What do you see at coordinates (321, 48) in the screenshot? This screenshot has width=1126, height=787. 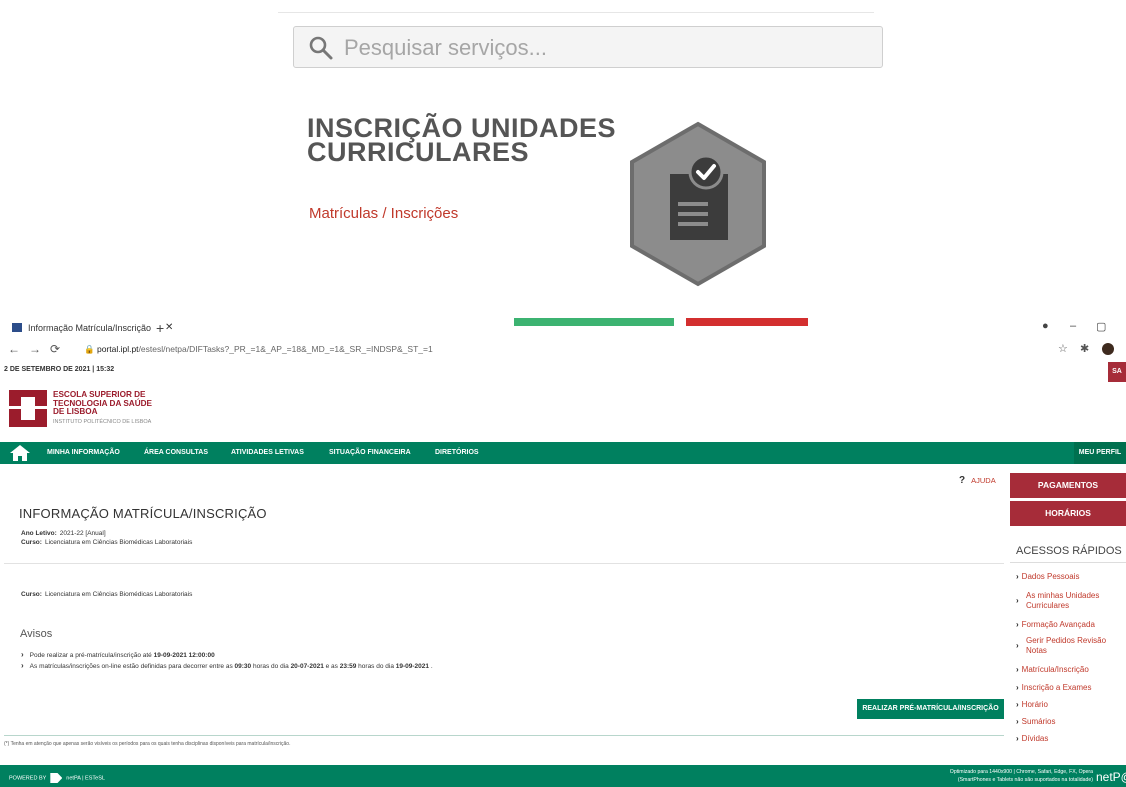 I see `search-icon` at bounding box center [321, 48].